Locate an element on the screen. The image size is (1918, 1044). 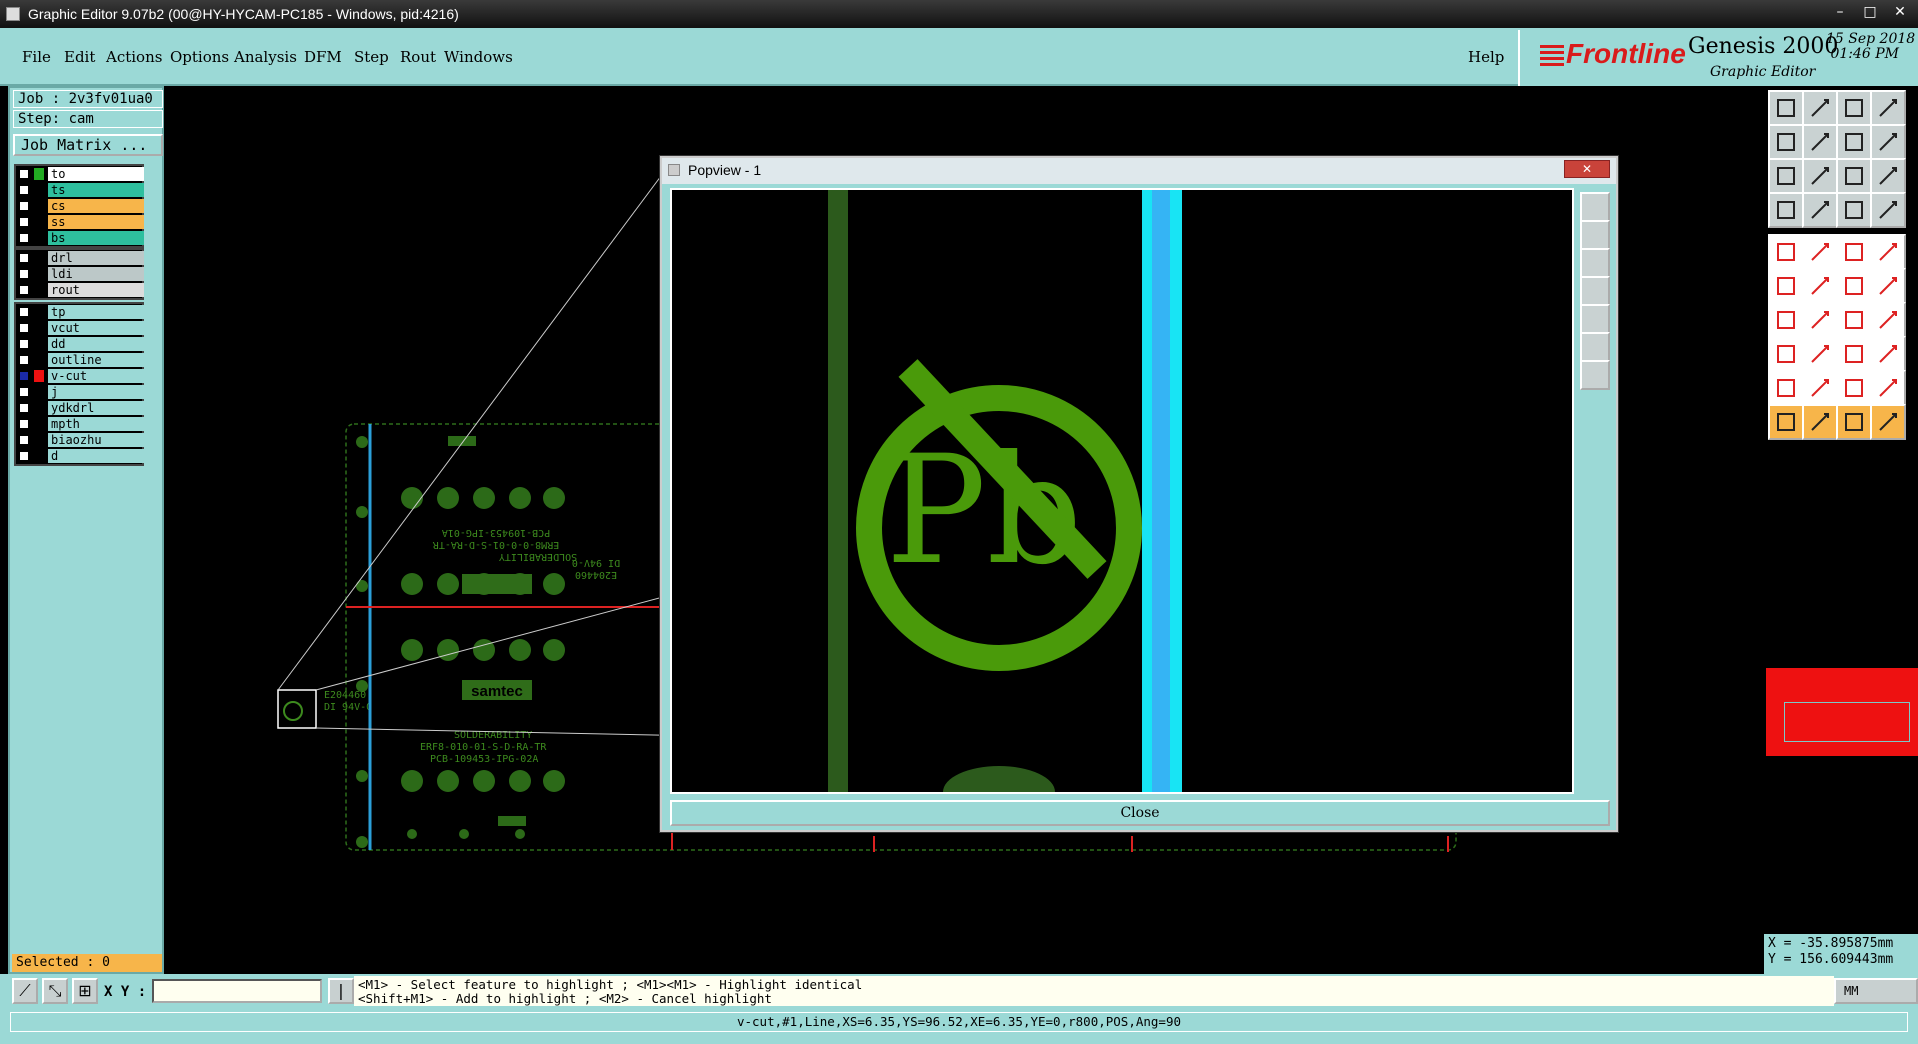
close-icon is located at coordinates (1854, 108).